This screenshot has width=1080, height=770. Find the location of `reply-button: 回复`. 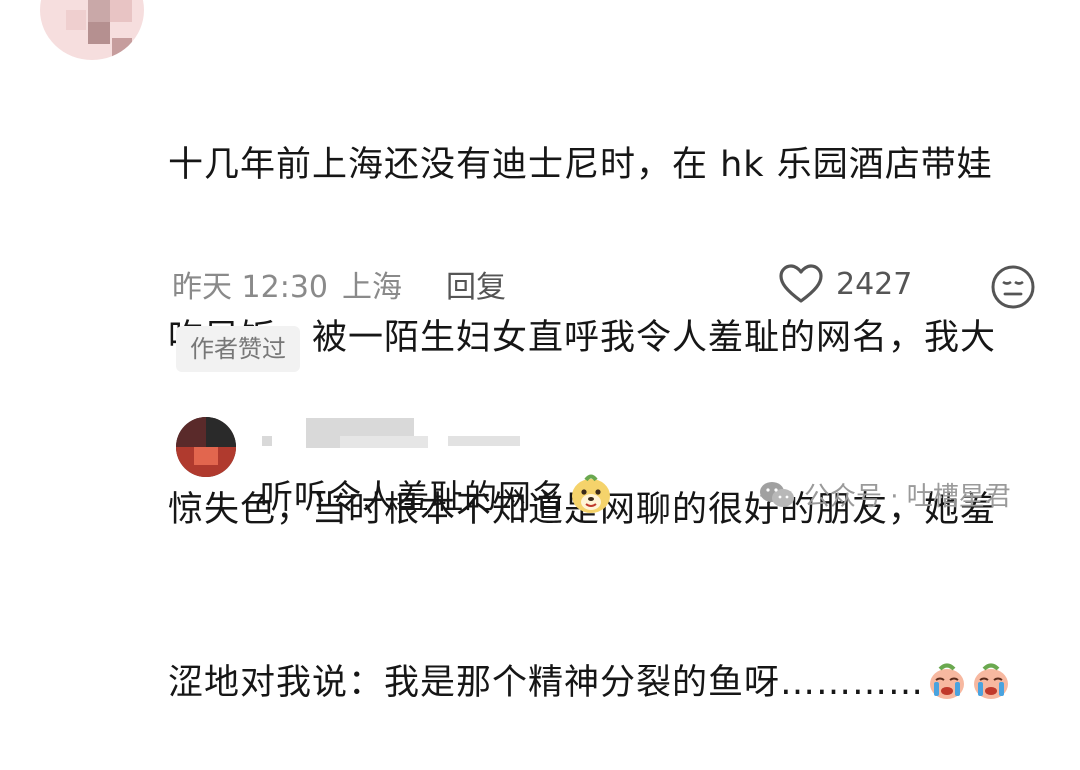

reply-button: 回复 is located at coordinates (476, 284).